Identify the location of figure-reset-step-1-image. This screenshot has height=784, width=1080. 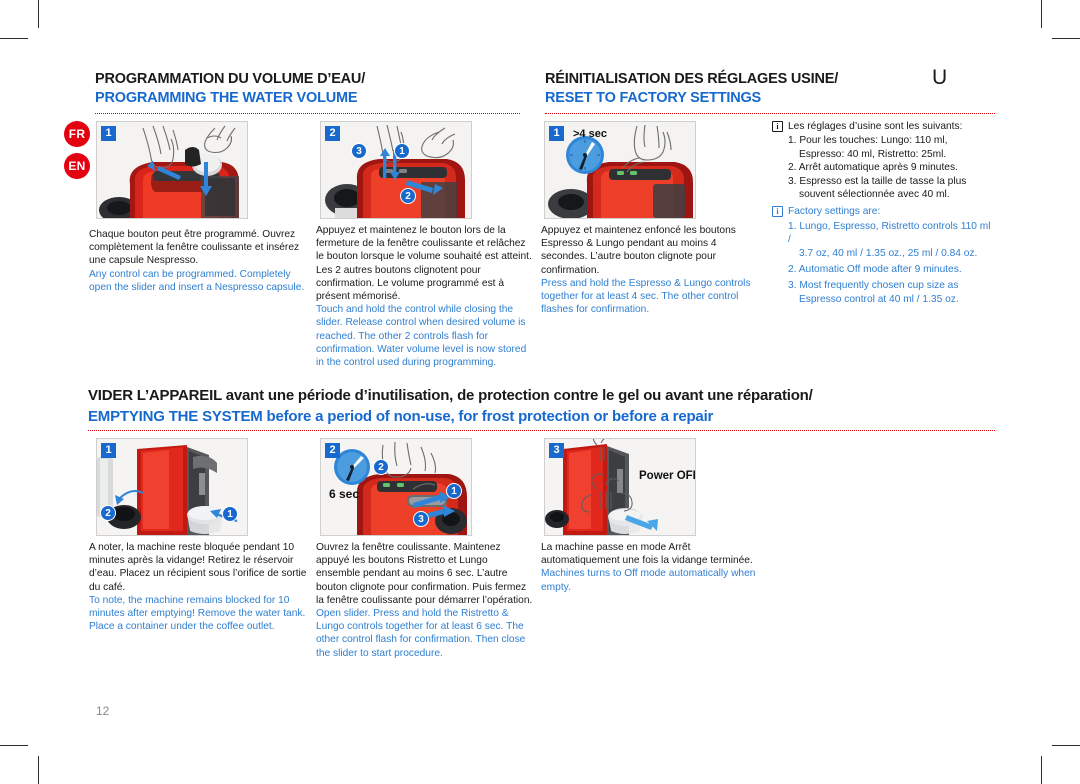
(620, 170).